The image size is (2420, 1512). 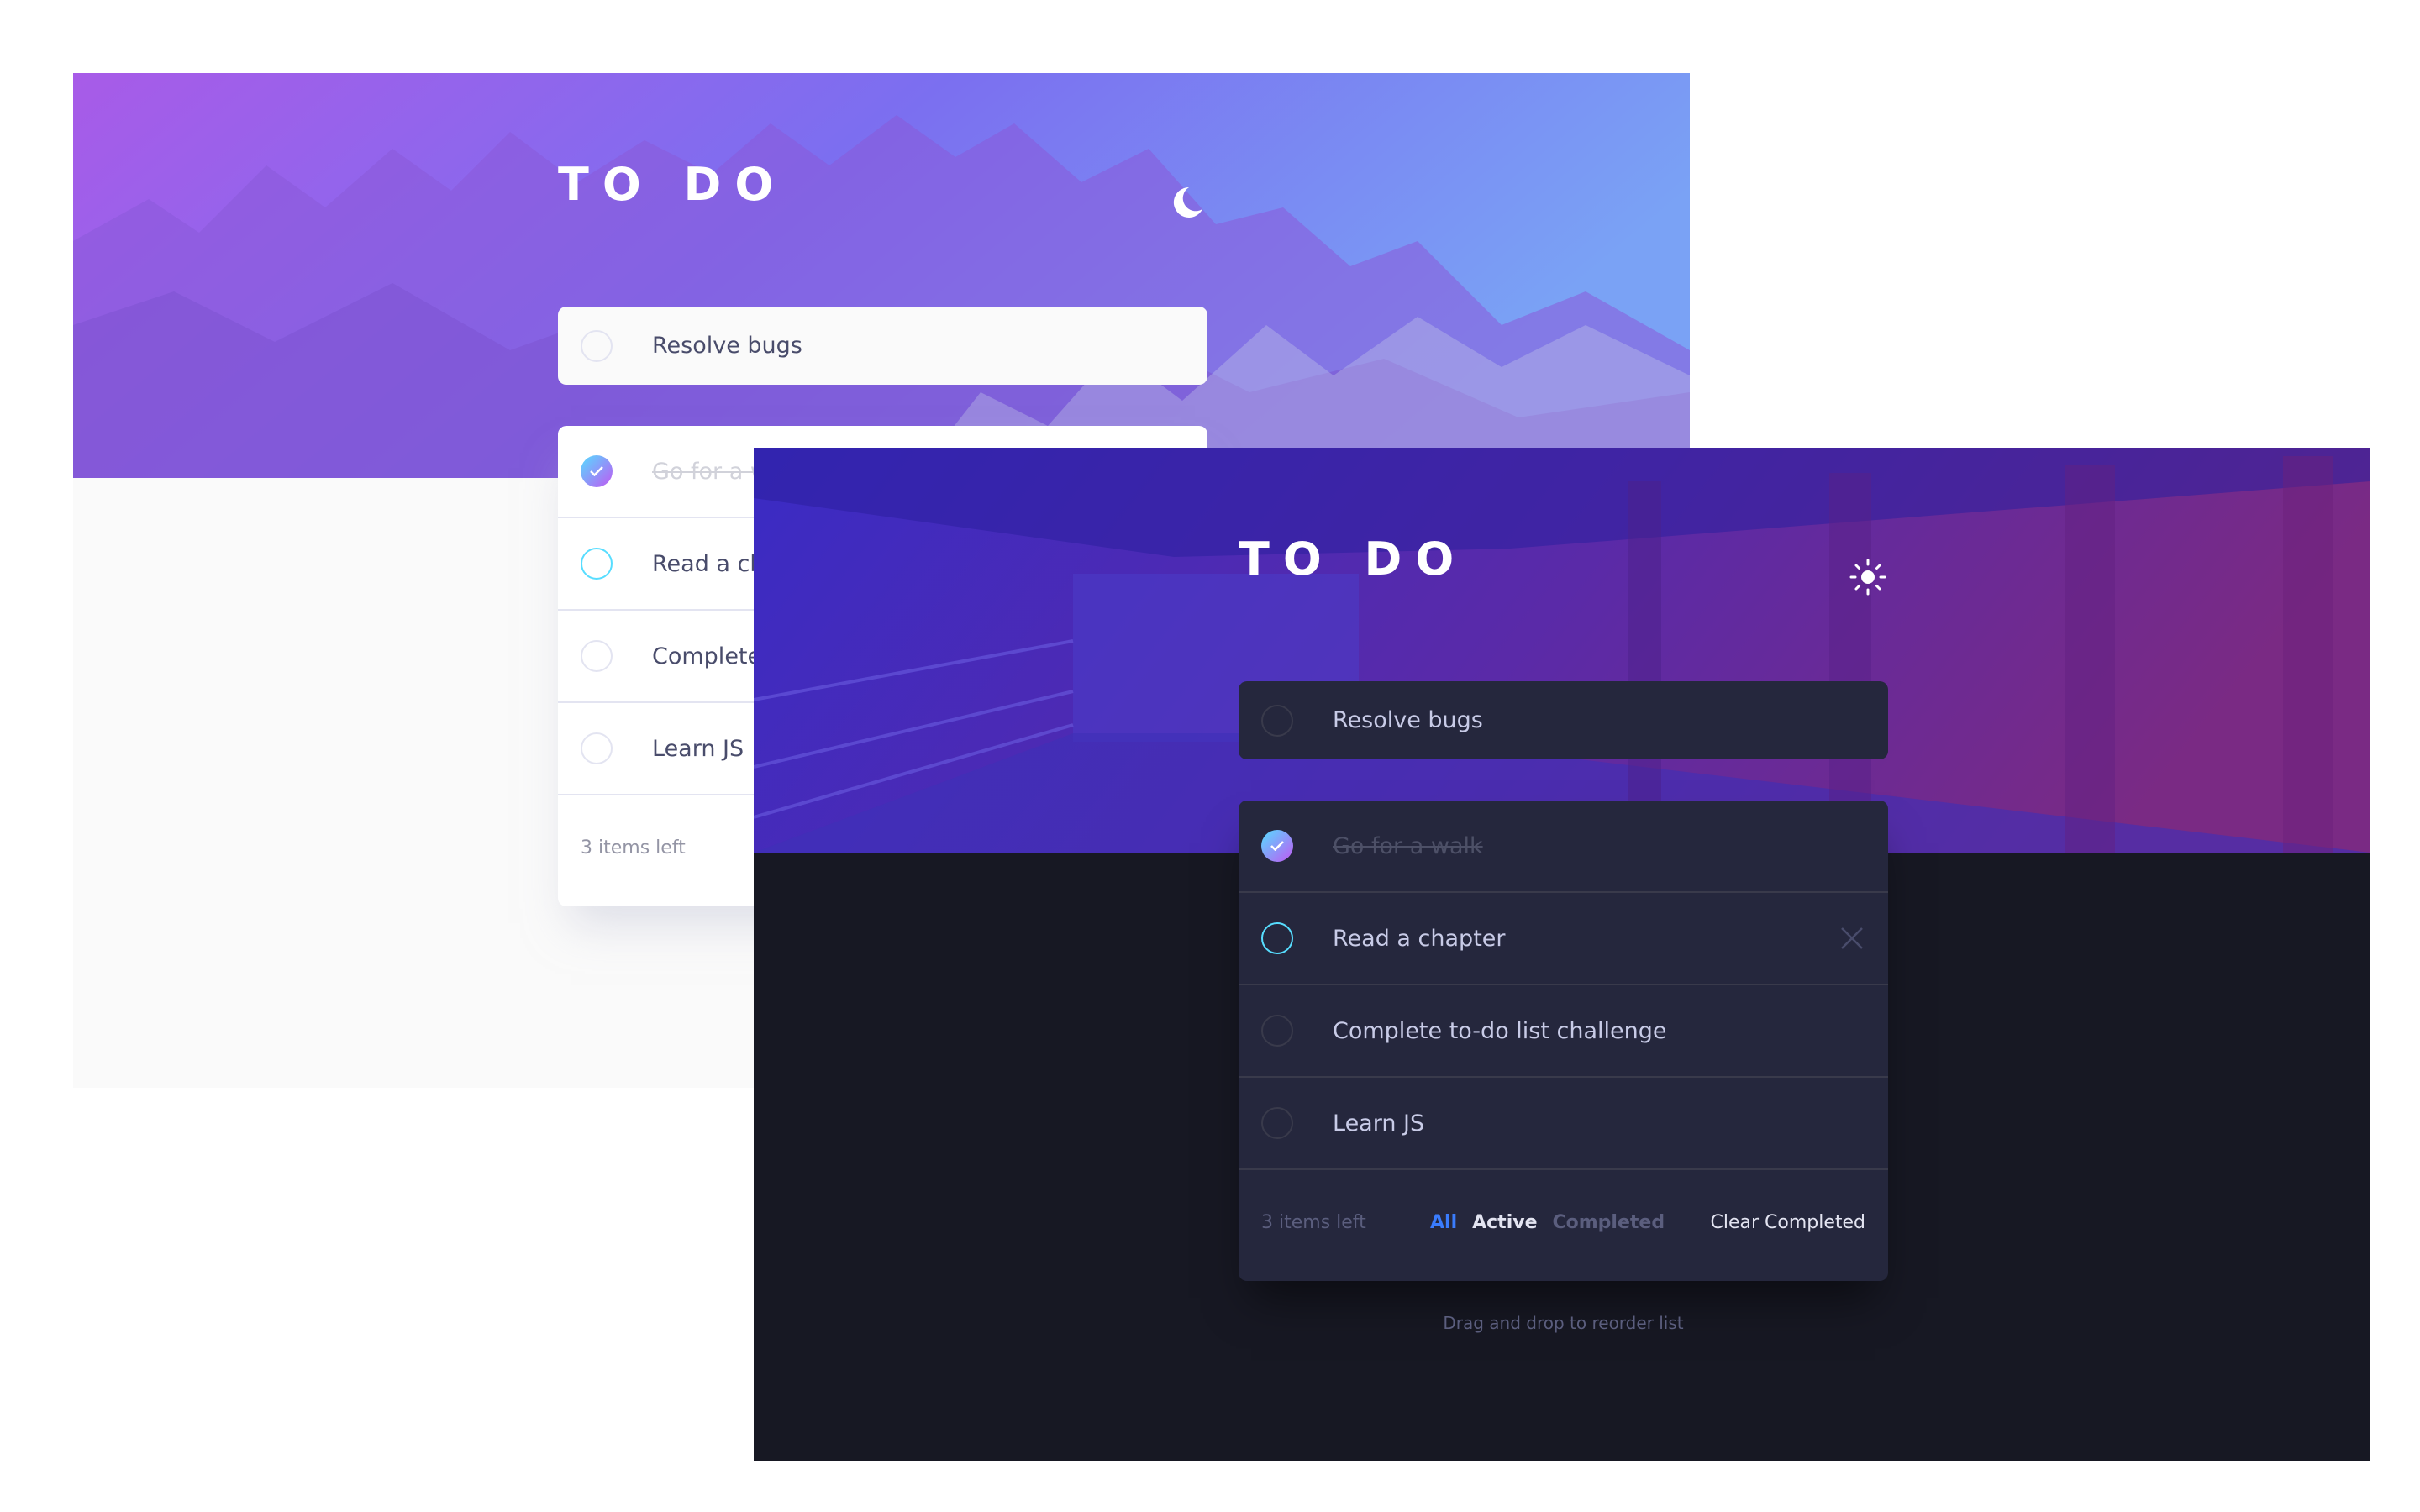 I want to click on todo-text: Read a chapter, so click(x=1419, y=938).